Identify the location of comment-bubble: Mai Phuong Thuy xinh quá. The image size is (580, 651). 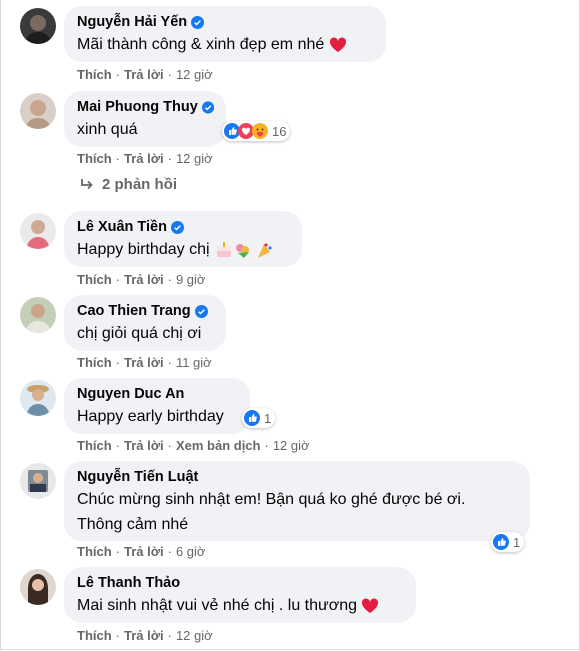
(145, 119).